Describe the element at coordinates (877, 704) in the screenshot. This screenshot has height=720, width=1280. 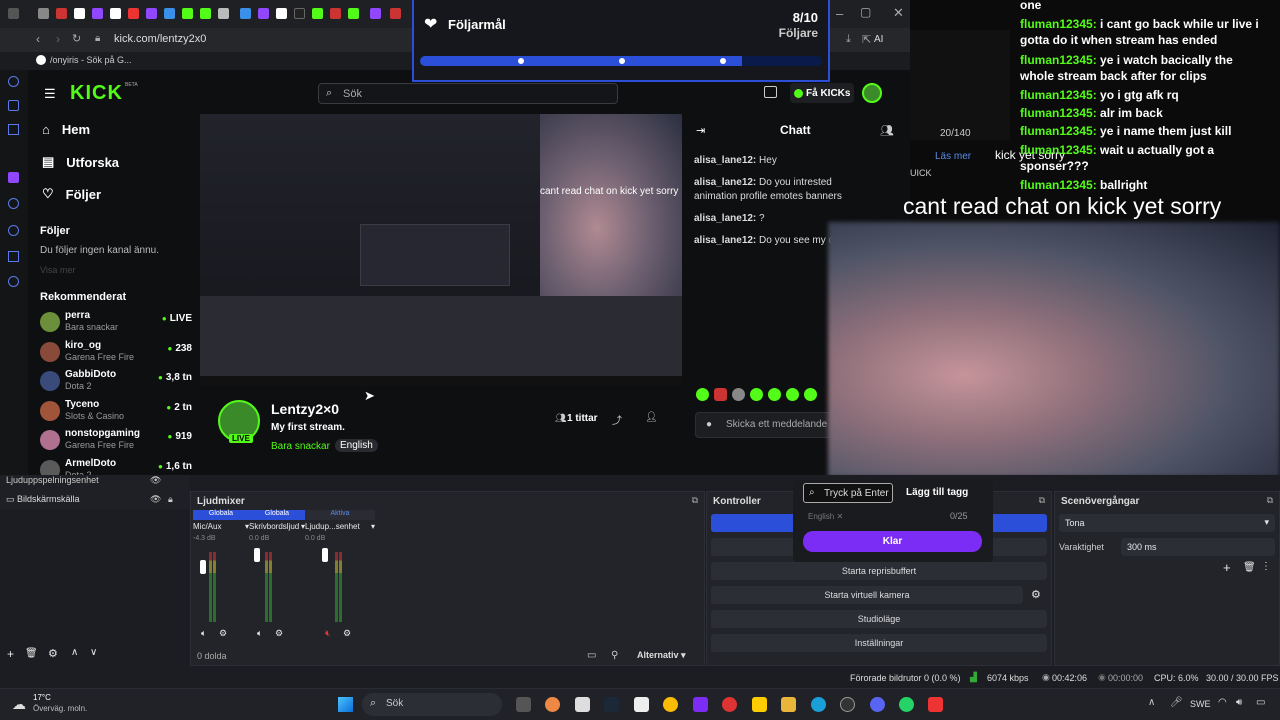
I see `discord-icon` at that location.